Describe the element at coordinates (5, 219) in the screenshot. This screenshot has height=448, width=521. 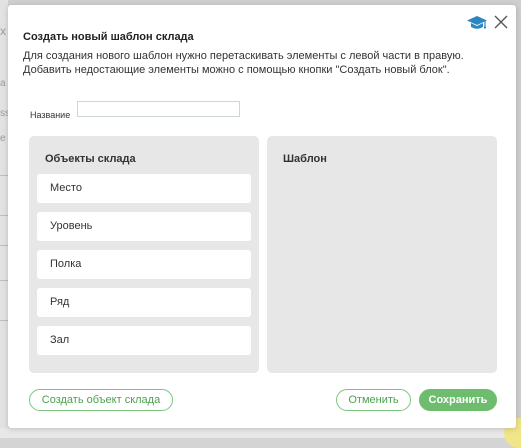
I see `background-sidebar: x a ss e` at that location.